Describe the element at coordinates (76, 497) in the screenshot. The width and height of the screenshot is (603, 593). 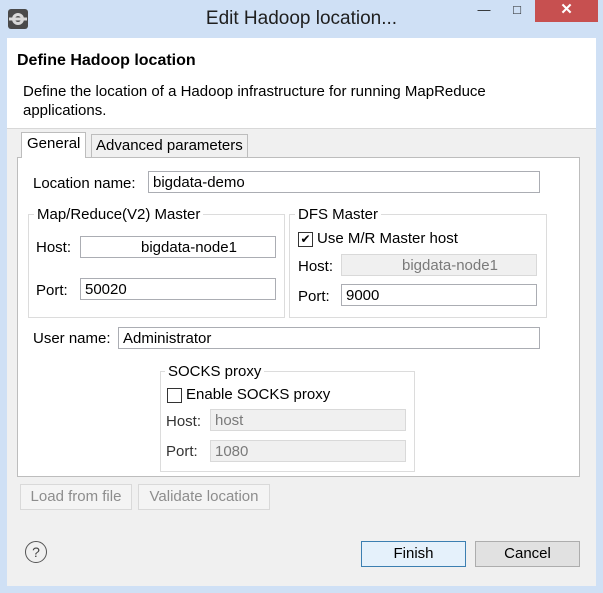
I see `load-from-file-button: Load from file` at that location.